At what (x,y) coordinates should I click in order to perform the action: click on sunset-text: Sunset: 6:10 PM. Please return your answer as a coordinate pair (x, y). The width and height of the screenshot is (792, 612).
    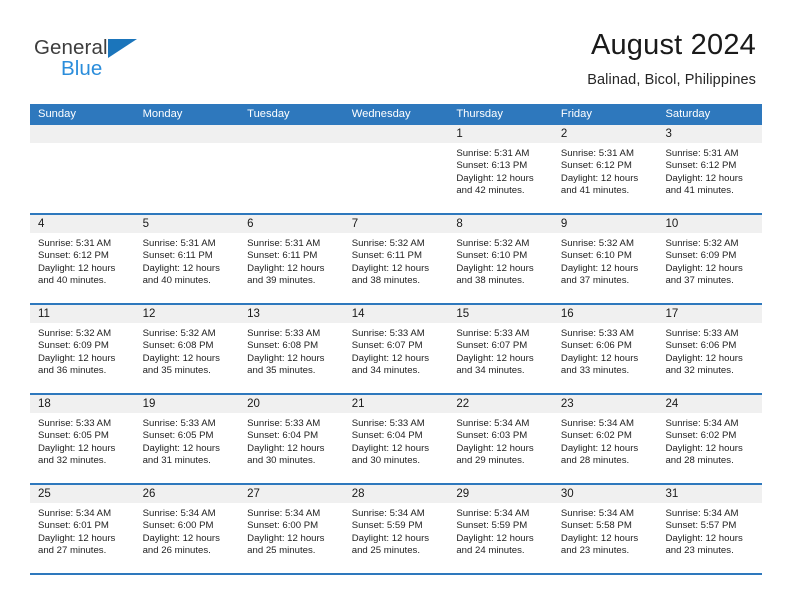
    Looking at the image, I should click on (596, 256).